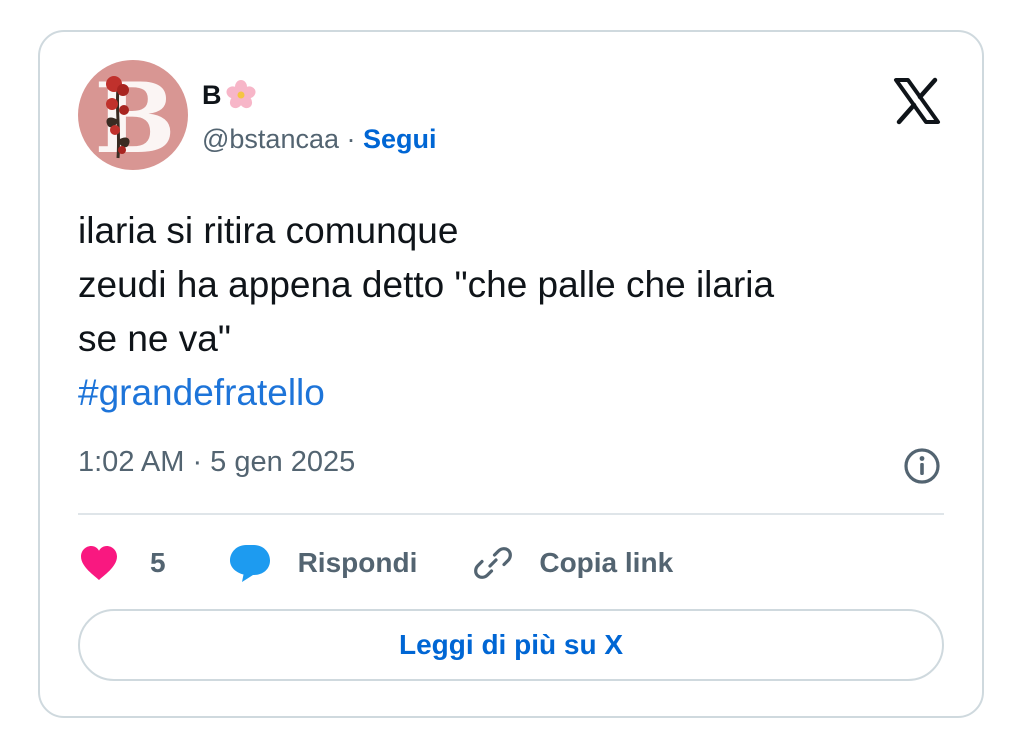 The image size is (1024, 737). I want to click on reply-label: Rispondi, so click(357, 562).